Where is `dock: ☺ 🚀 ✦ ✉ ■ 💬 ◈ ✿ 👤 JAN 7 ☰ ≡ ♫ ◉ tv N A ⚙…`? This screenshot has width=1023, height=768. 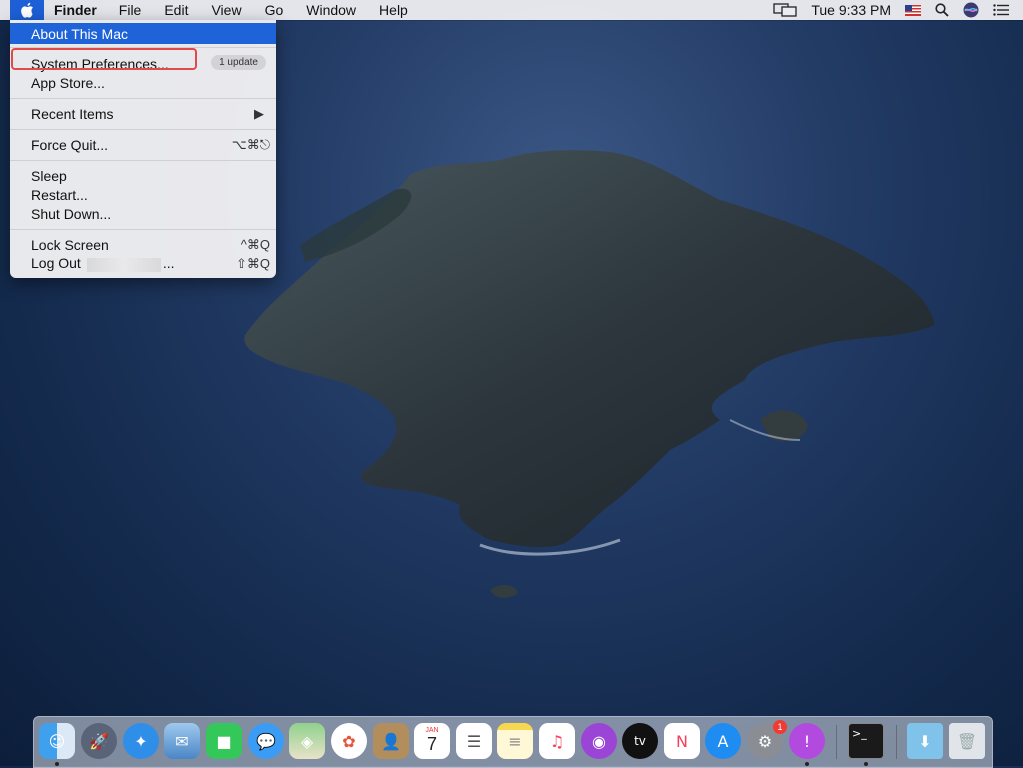 dock: ☺ 🚀 ✦ ✉ ■ 💬 ◈ ✿ 👤 JAN 7 ☰ ≡ ♫ ◉ tv N A ⚙… is located at coordinates (513, 742).